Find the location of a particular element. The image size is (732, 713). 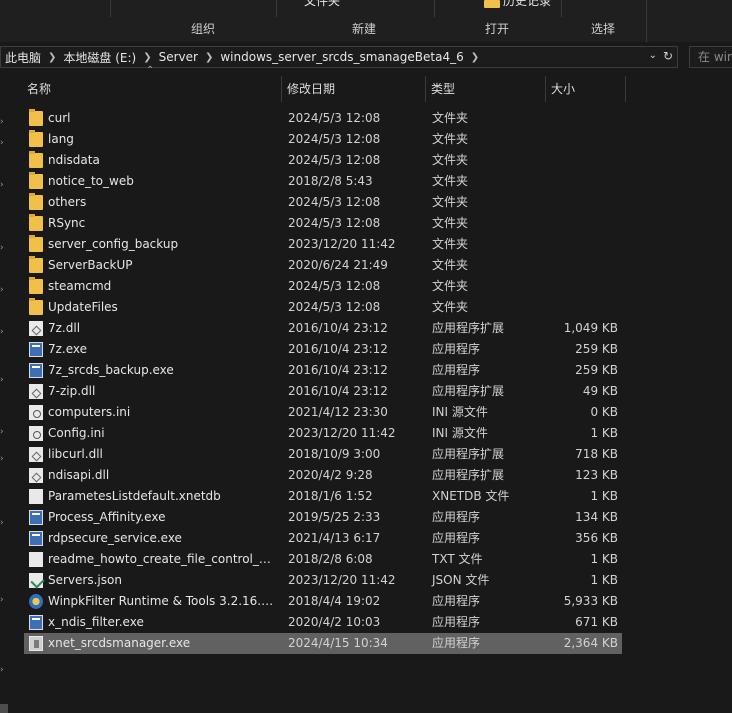

file-row: 7-zip.dll 2016/10/4 23:12 应用程序扩展 49 KB is located at coordinates (323, 391).